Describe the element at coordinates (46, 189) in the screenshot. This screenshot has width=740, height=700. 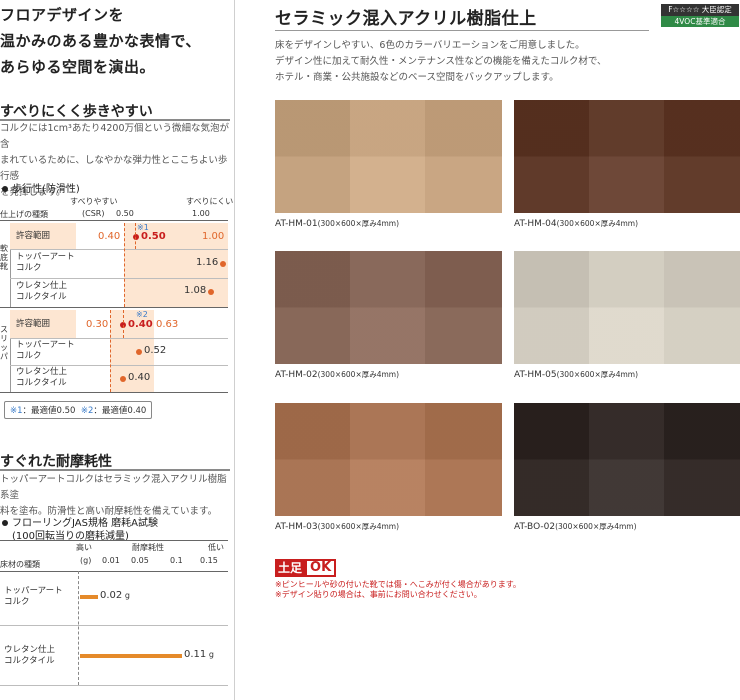
I see `slip-chart-title-text: 歩行性(防滑性)` at that location.